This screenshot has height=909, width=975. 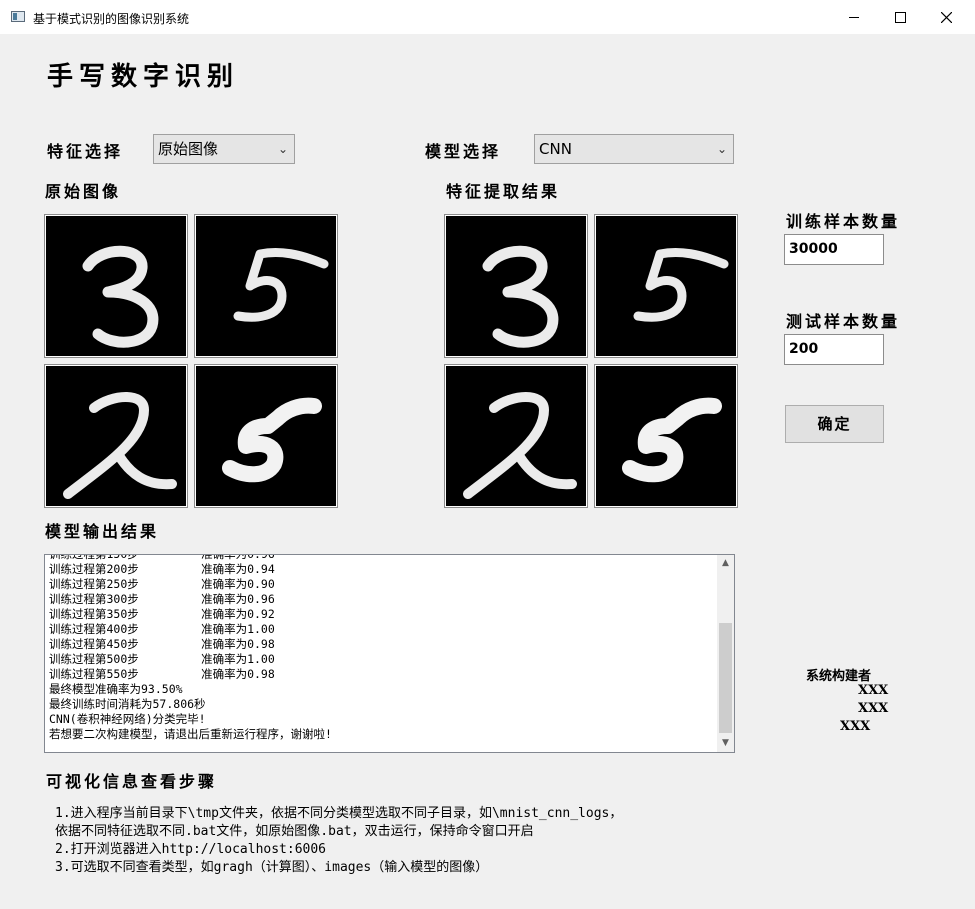 I want to click on feature-select: 原始图像 ⌄, so click(x=224, y=149).